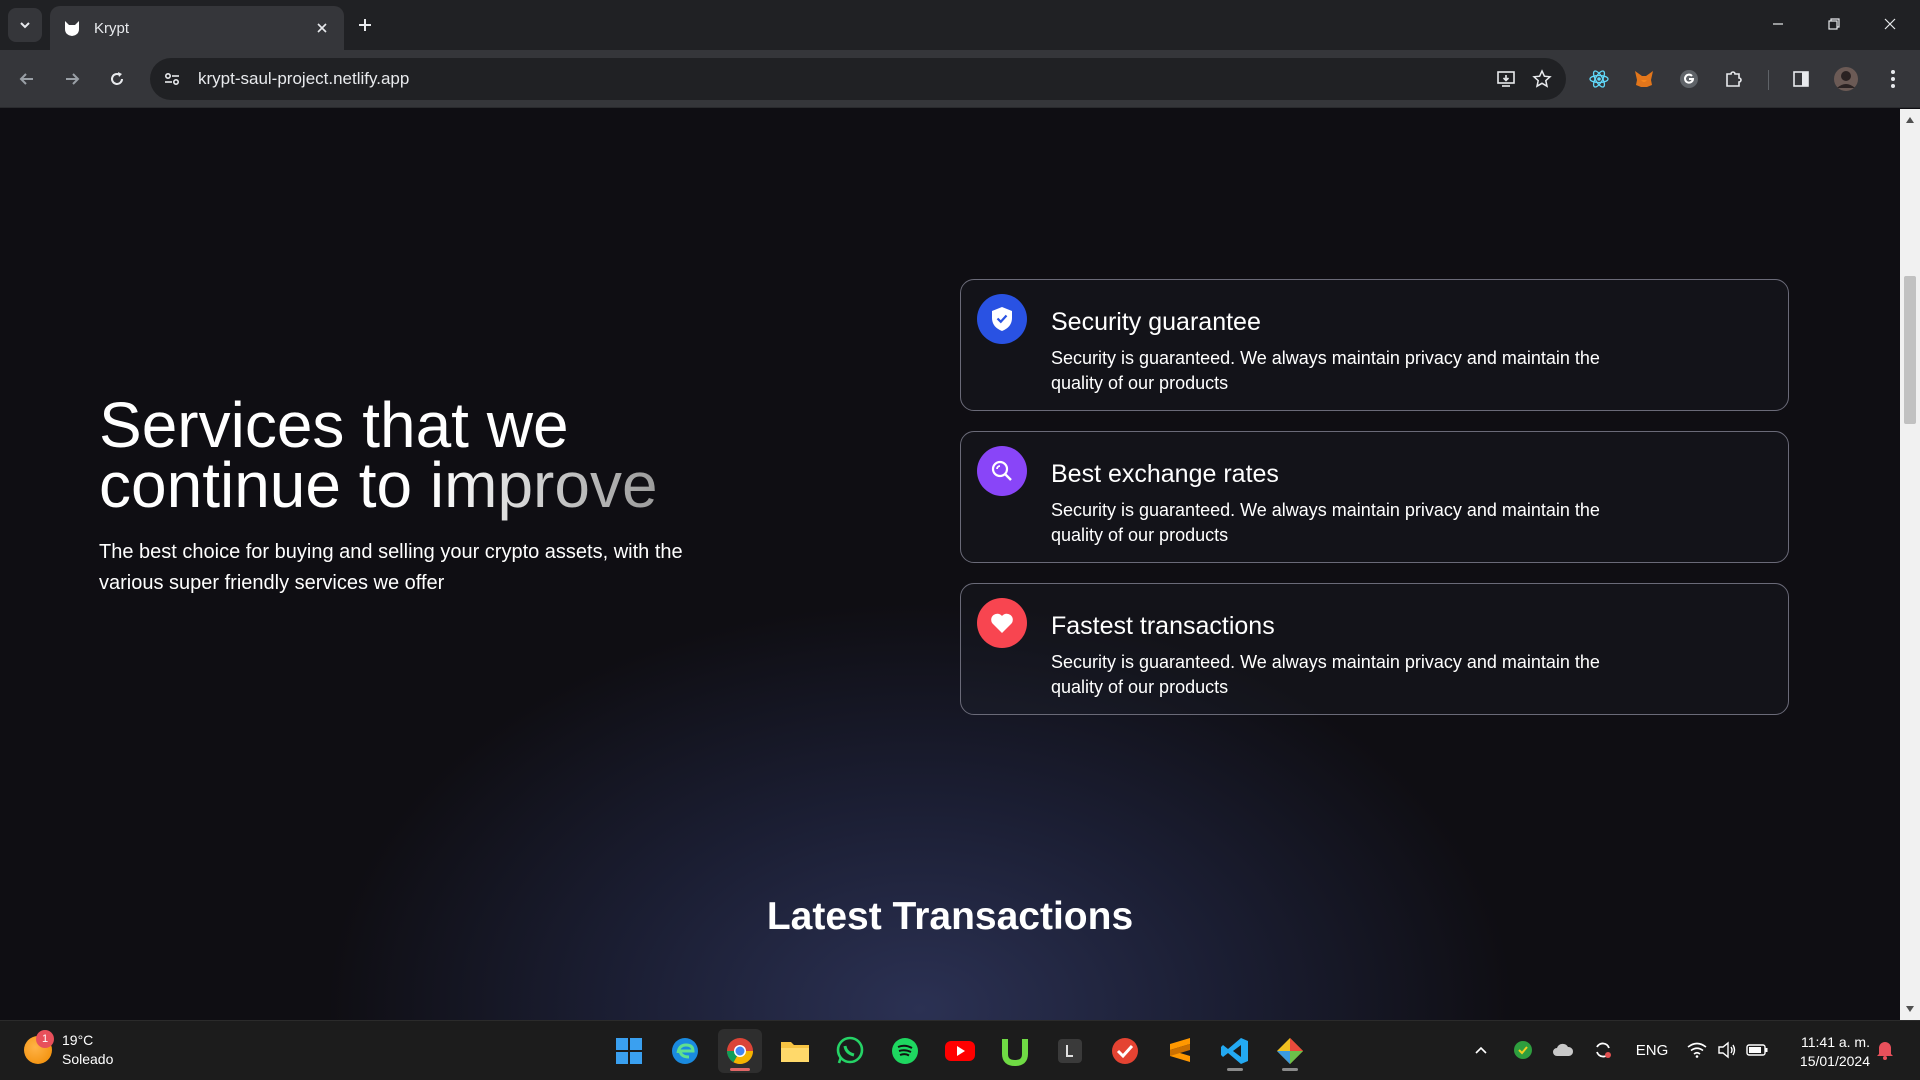 This screenshot has width=1920, height=1080. I want to click on git-diamond-icon, so click(1290, 1051).